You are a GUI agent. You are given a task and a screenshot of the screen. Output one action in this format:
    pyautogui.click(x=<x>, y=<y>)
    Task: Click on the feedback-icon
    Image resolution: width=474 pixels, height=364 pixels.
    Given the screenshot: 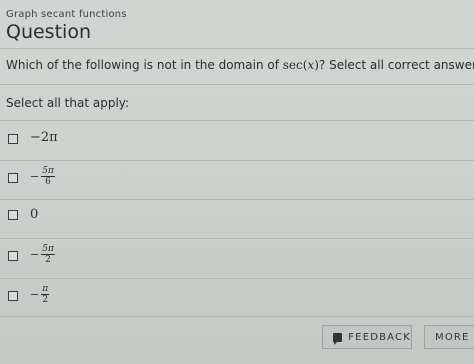 What is the action you would take?
    pyautogui.click(x=338, y=338)
    